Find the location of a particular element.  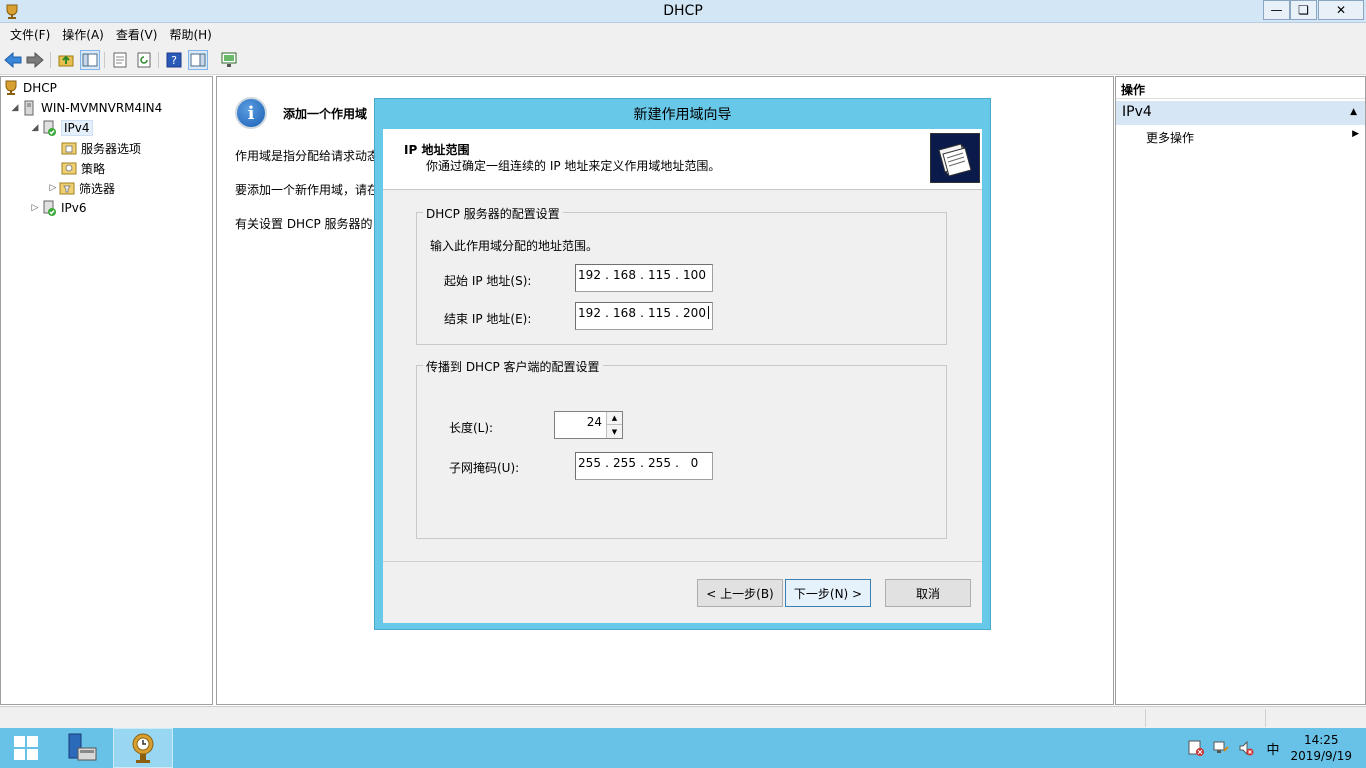

ipv6-icon is located at coordinates (49, 208).